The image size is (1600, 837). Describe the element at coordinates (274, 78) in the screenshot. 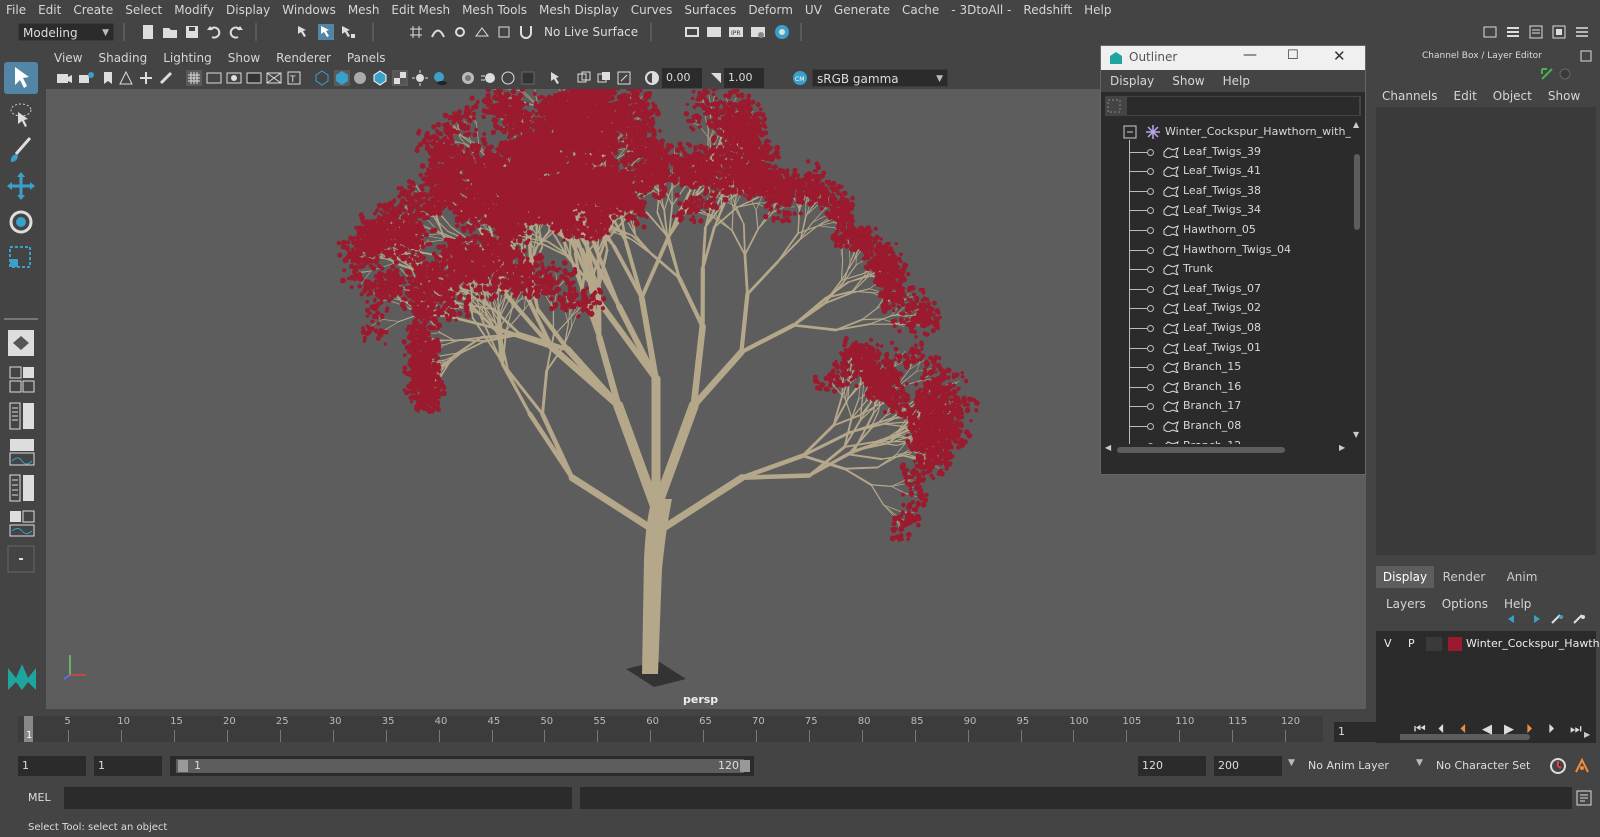

I see `field-chart-icon` at that location.